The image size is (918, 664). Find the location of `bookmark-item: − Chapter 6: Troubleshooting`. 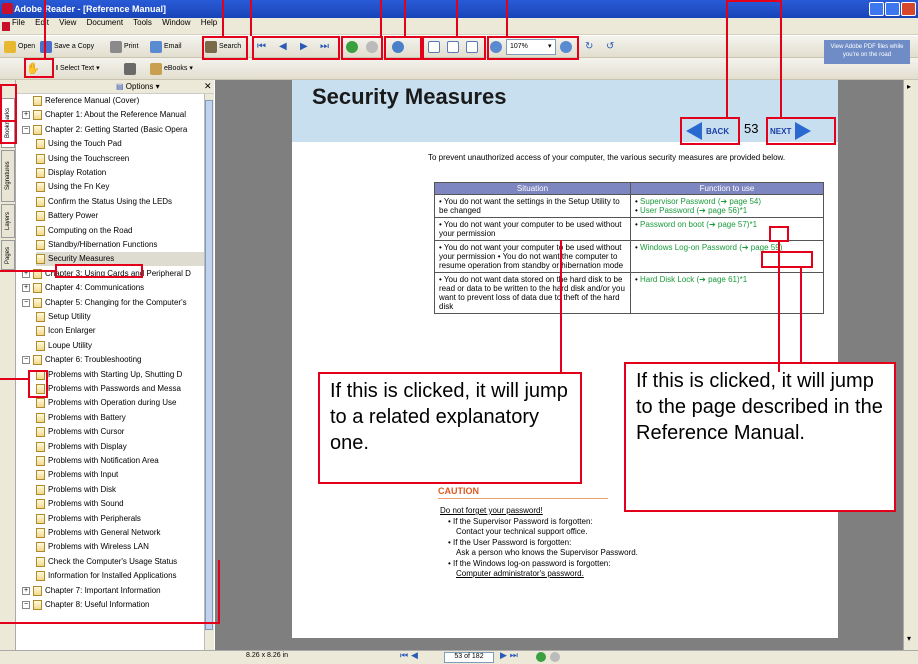

bookmark-item: − Chapter 6: Troubleshooting is located at coordinates (113, 360).